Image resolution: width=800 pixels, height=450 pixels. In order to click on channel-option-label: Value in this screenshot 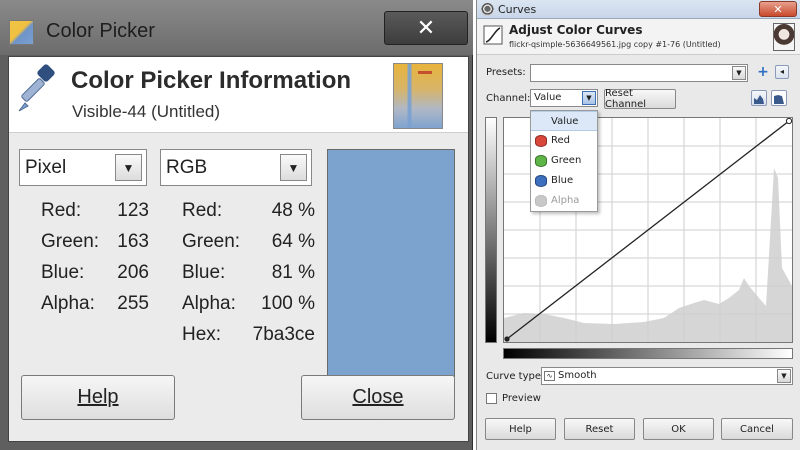, I will do `click(565, 121)`.